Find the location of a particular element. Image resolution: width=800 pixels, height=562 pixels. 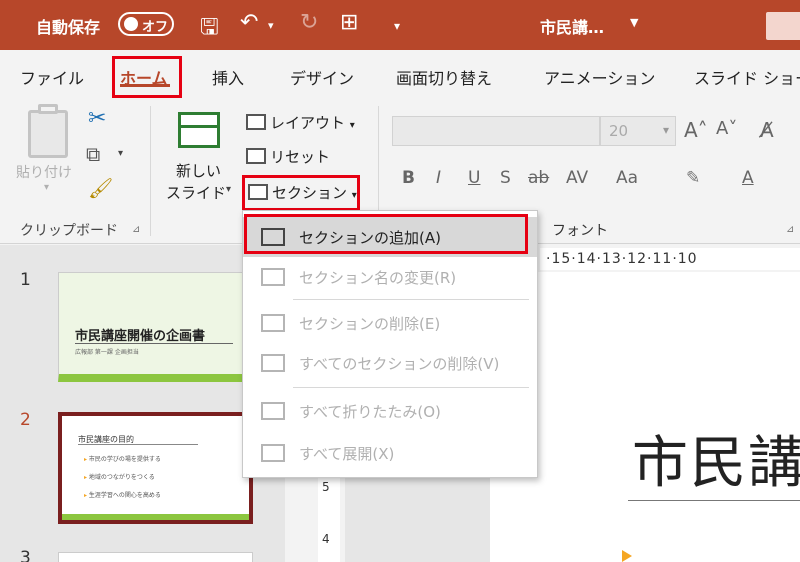

tab-slideshow: スライド ショー is located at coordinates (747, 77).